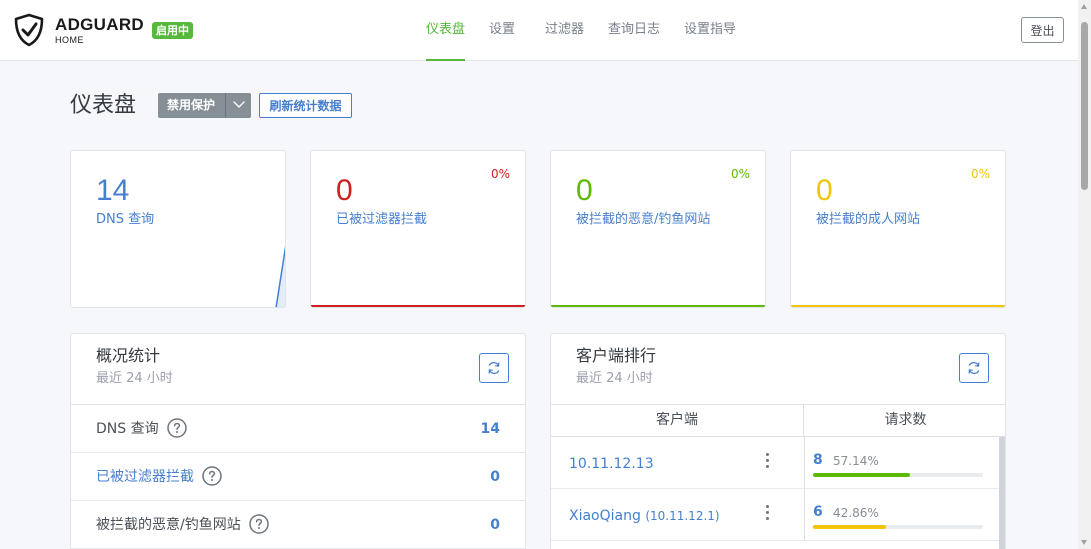  What do you see at coordinates (677, 420) in the screenshot?
I see `column-header-client: 客户端` at bounding box center [677, 420].